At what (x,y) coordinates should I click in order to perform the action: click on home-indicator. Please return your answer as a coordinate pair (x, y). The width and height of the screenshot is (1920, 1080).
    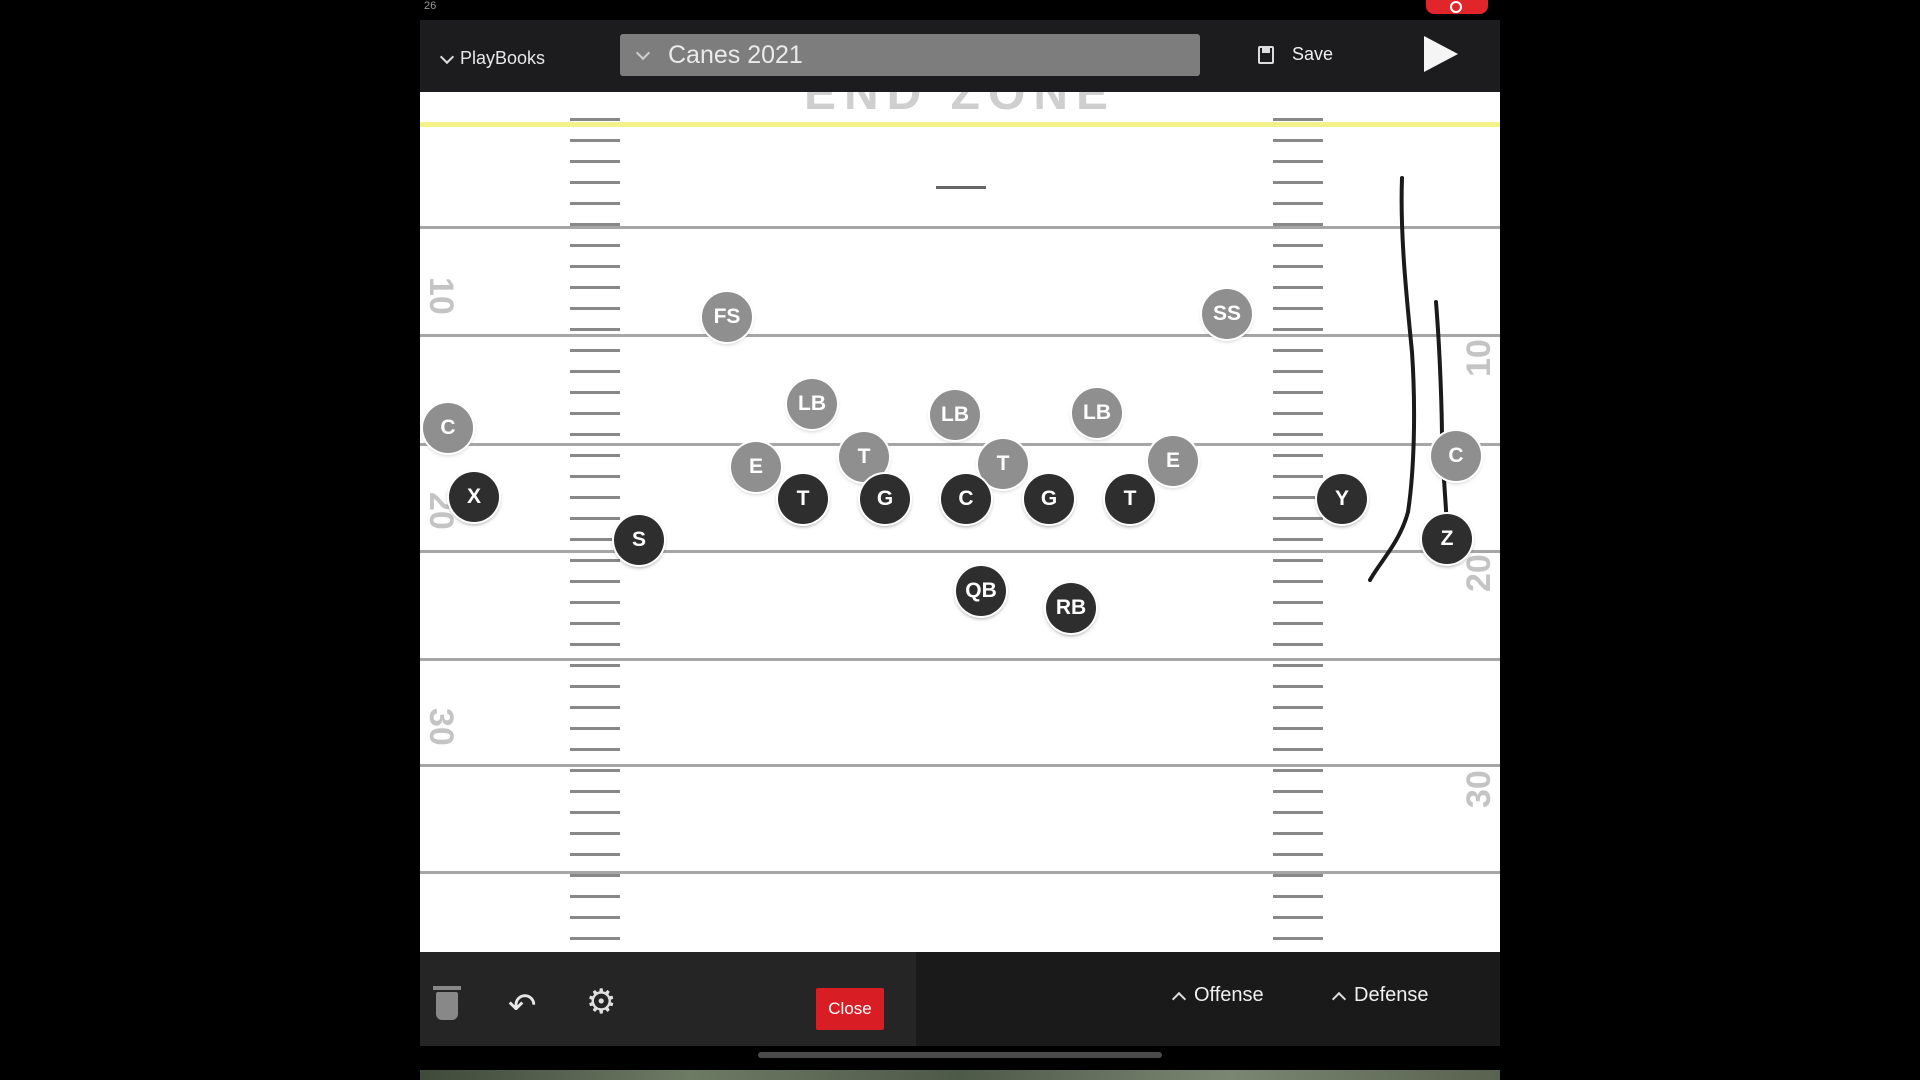
    Looking at the image, I should click on (960, 1055).